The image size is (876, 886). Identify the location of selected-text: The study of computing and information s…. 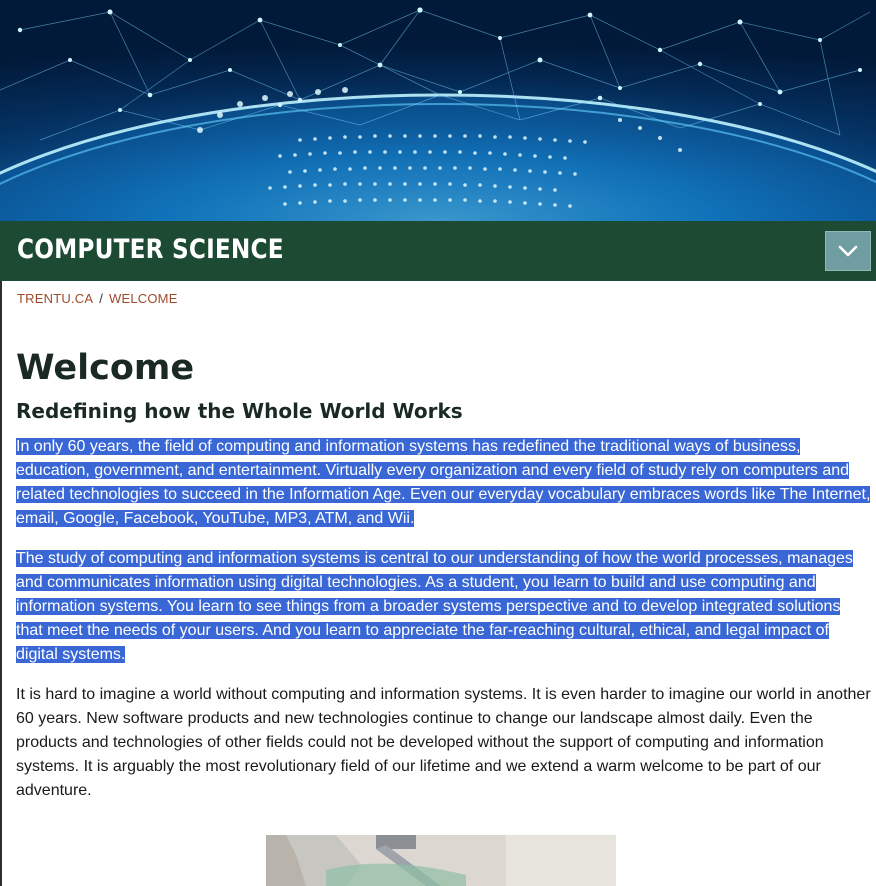
(434, 606).